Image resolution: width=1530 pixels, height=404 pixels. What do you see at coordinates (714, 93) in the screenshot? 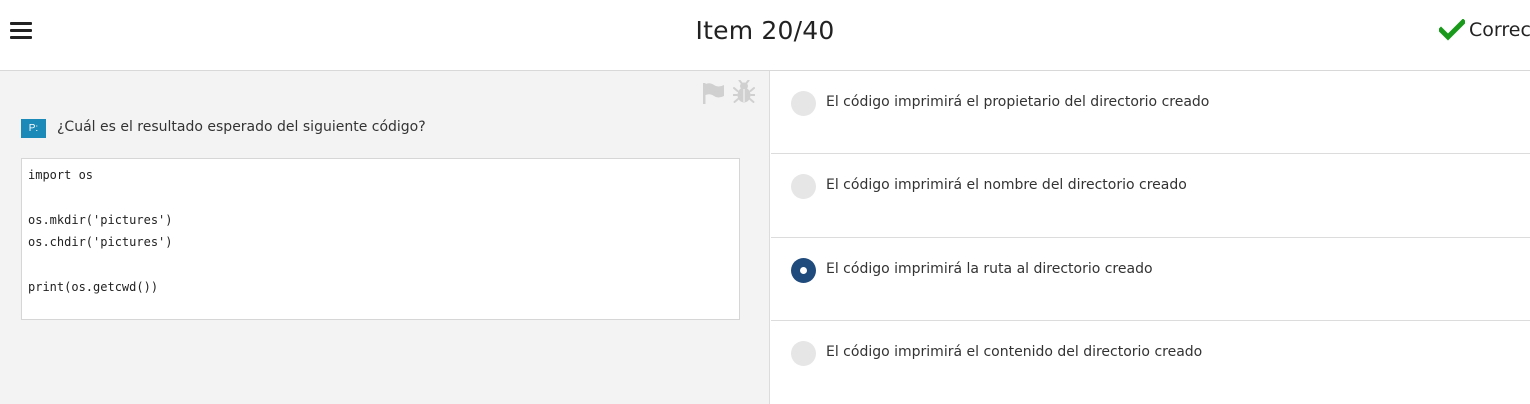
I see `flag-icon` at bounding box center [714, 93].